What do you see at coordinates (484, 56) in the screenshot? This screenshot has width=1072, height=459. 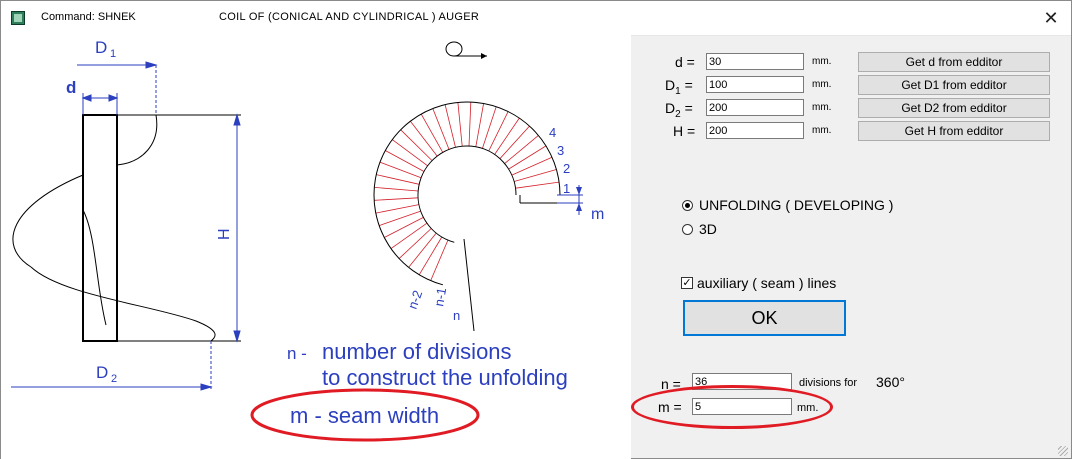 I see `rotation-arrow-head` at bounding box center [484, 56].